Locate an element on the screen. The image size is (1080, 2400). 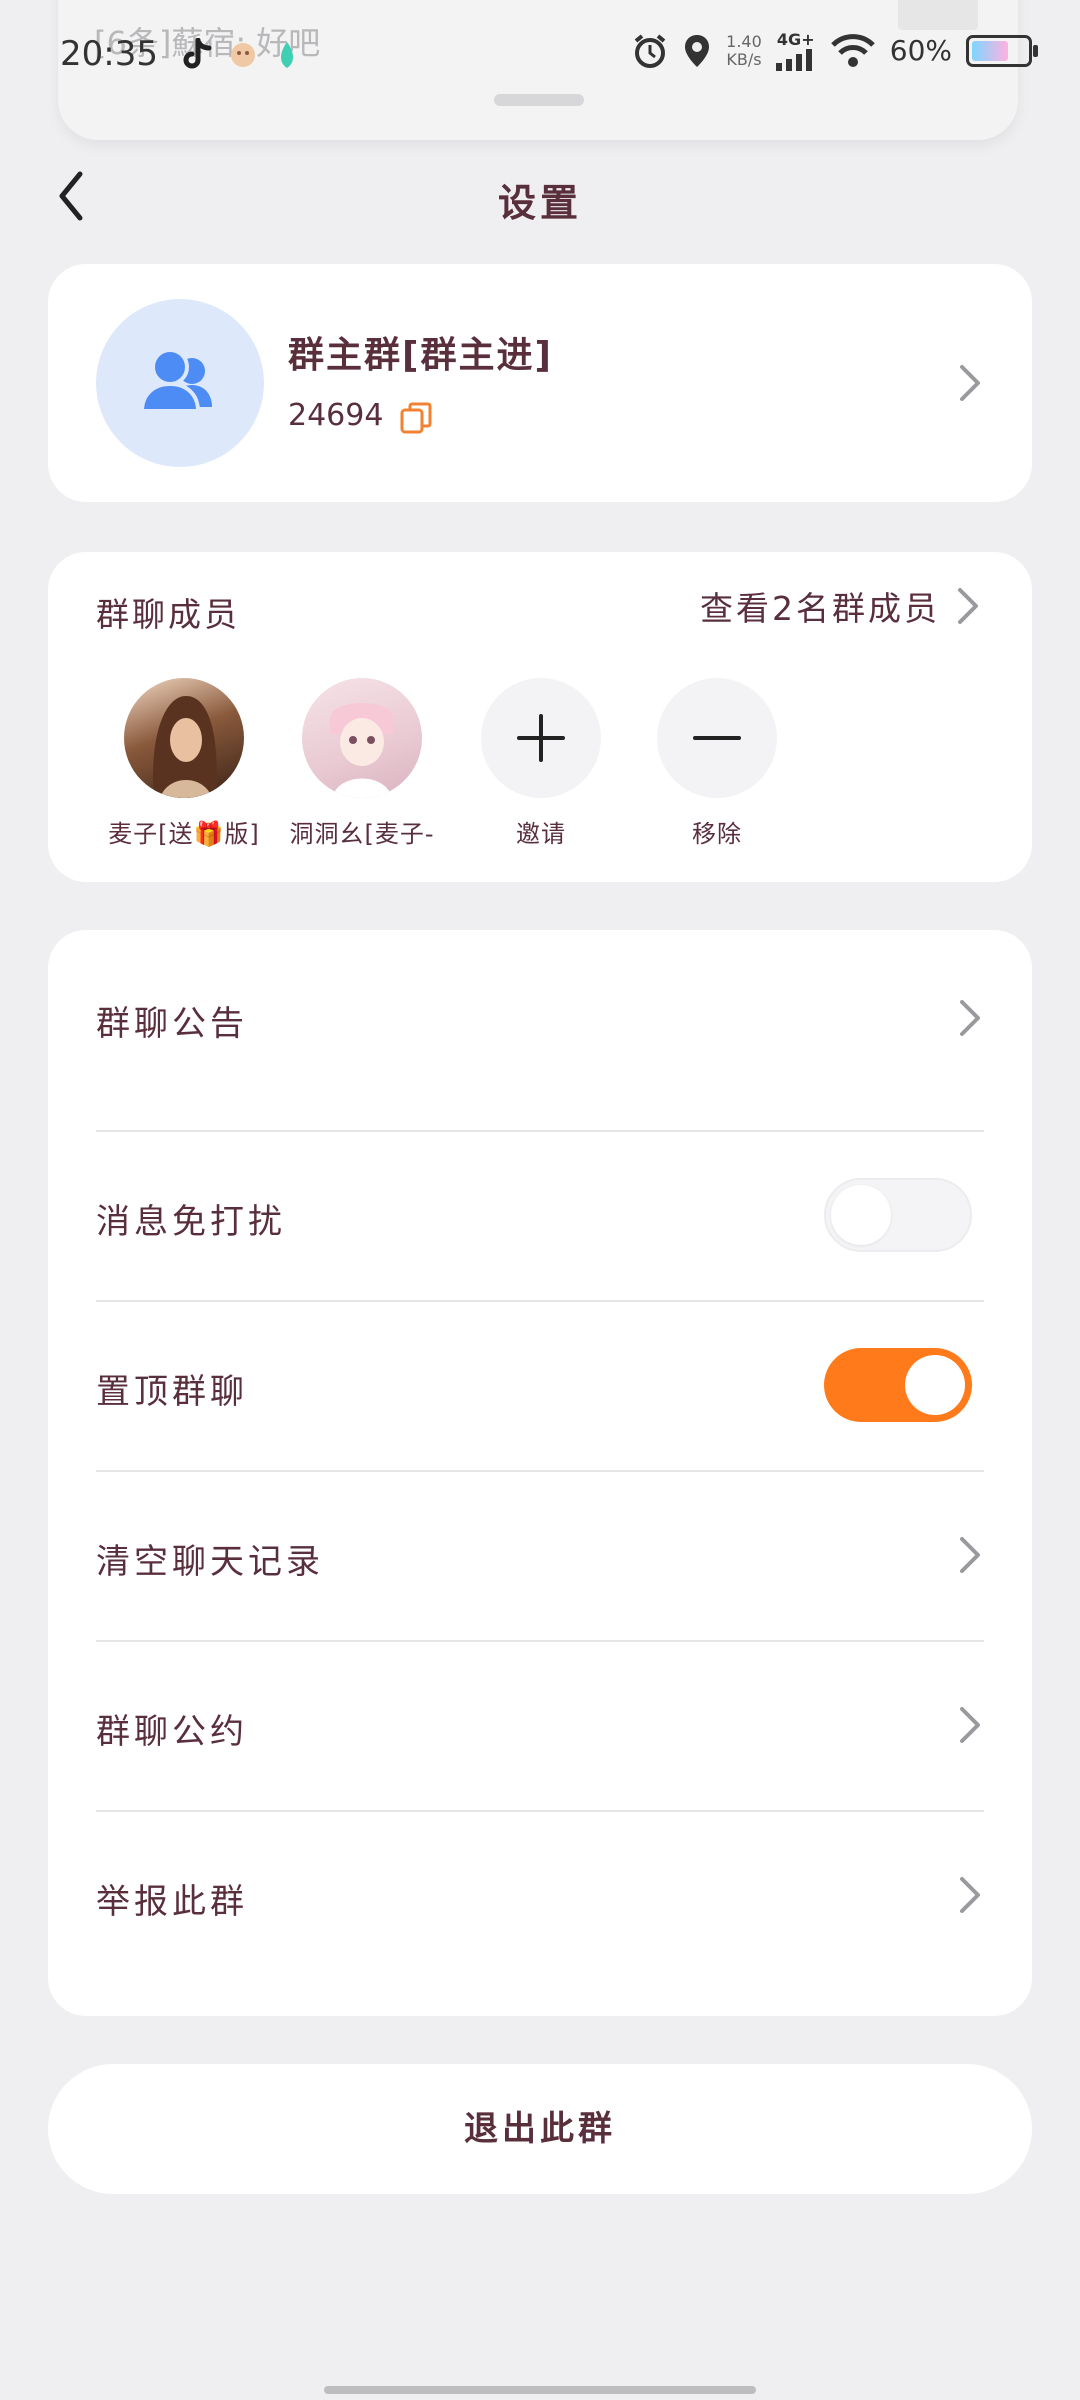
wifi-icon is located at coordinates (852, 50).